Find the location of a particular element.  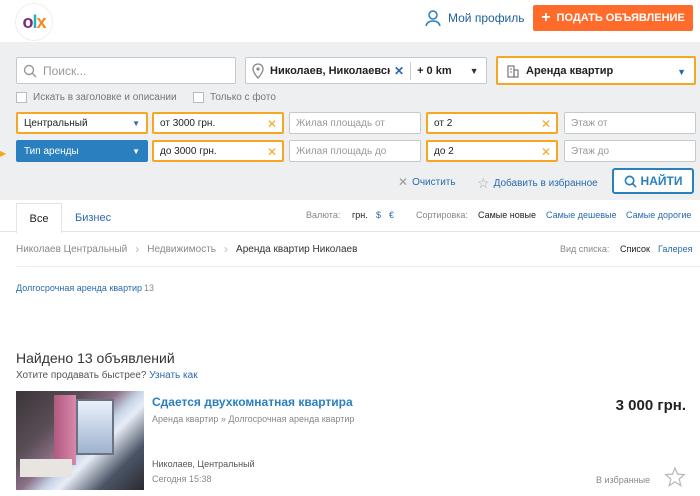

plus-icon: + is located at coordinates (546, 17).